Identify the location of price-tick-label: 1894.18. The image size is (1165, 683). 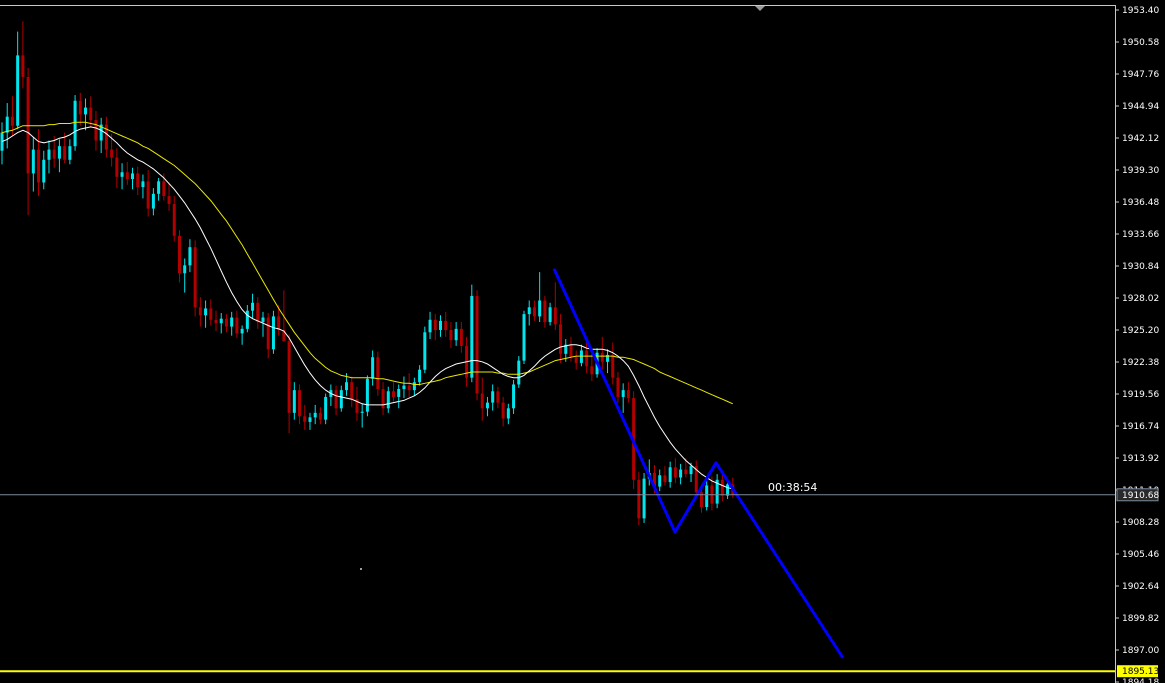
(1140, 680).